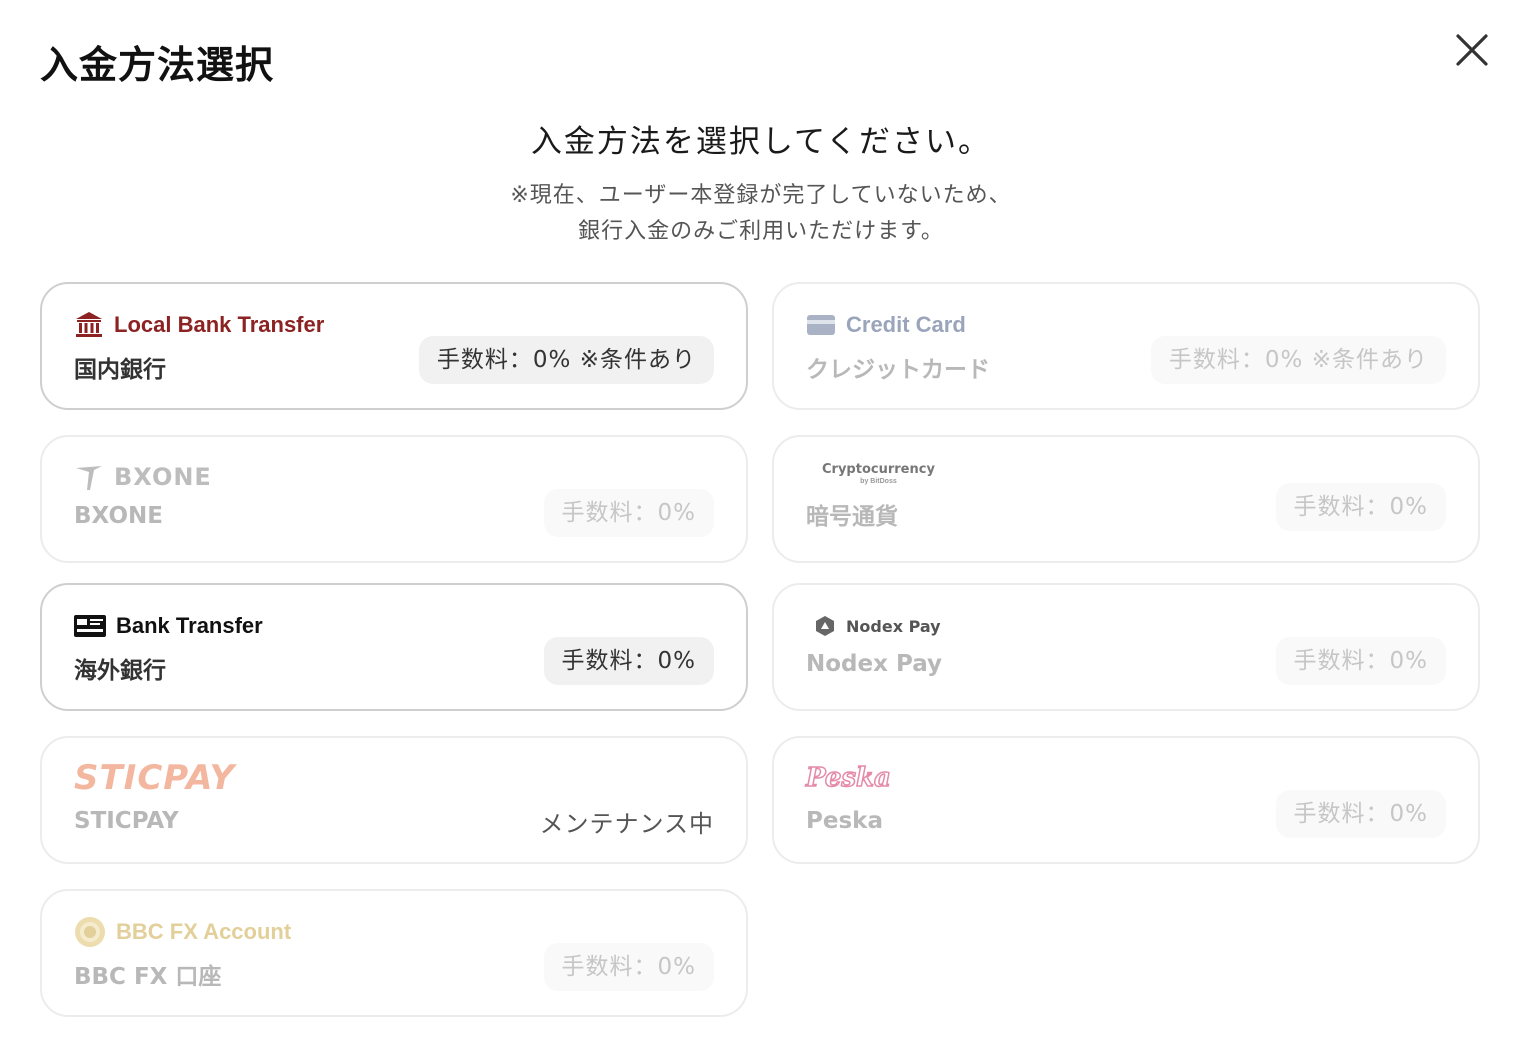  I want to click on method-brand: BXONE, so click(143, 477).